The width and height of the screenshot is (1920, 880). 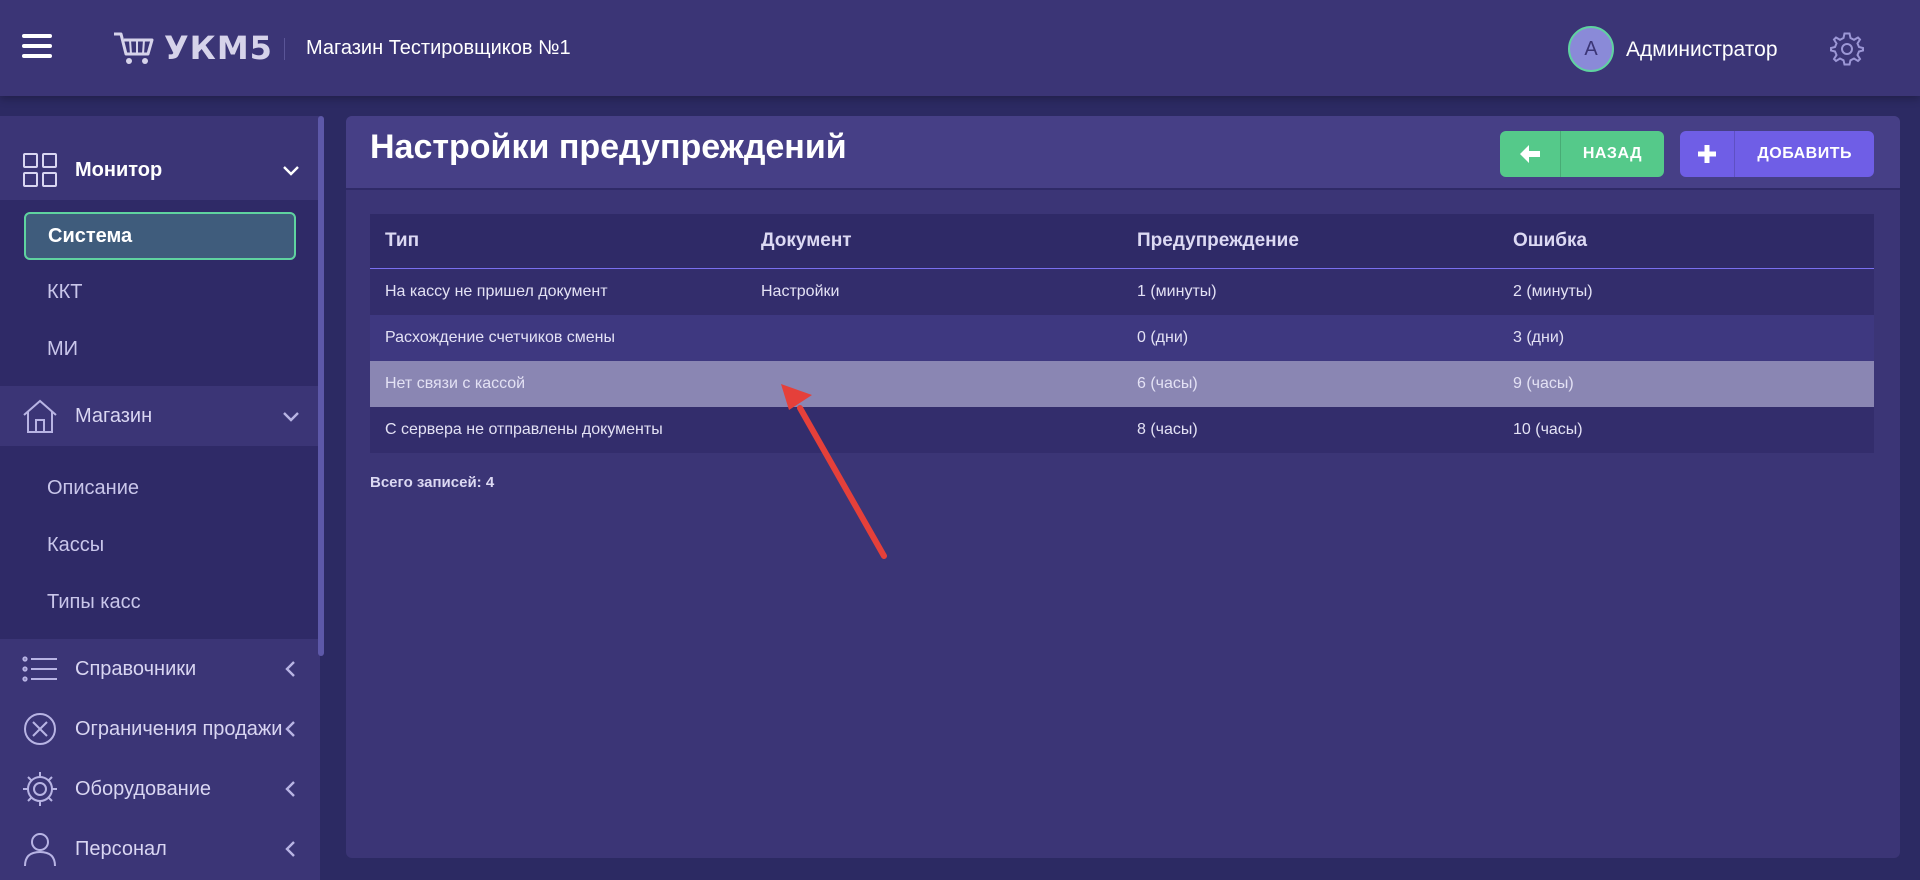 I want to click on sidebar-item-cashdesk-types: Типы касс, so click(x=160, y=602).